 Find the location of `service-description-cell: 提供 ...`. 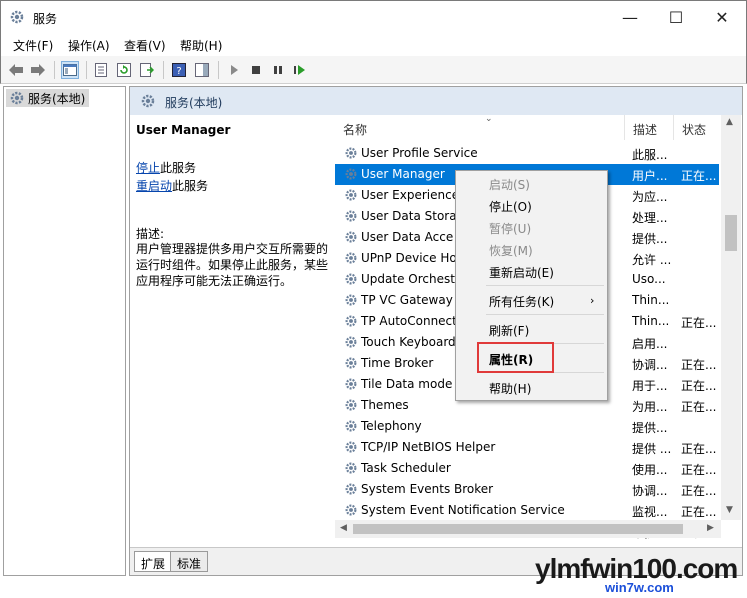

service-description-cell: 提供 ... is located at coordinates (652, 449).